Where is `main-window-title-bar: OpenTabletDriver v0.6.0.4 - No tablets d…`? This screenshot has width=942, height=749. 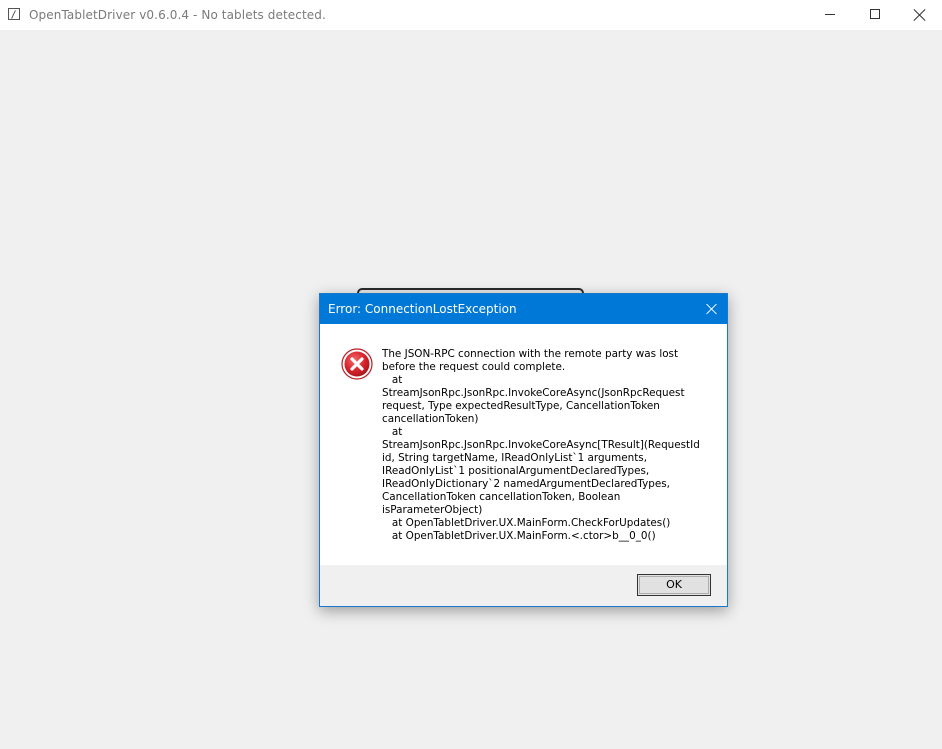
main-window-title-bar: OpenTabletDriver v0.6.0.4 - No tablets d… is located at coordinates (471, 15).